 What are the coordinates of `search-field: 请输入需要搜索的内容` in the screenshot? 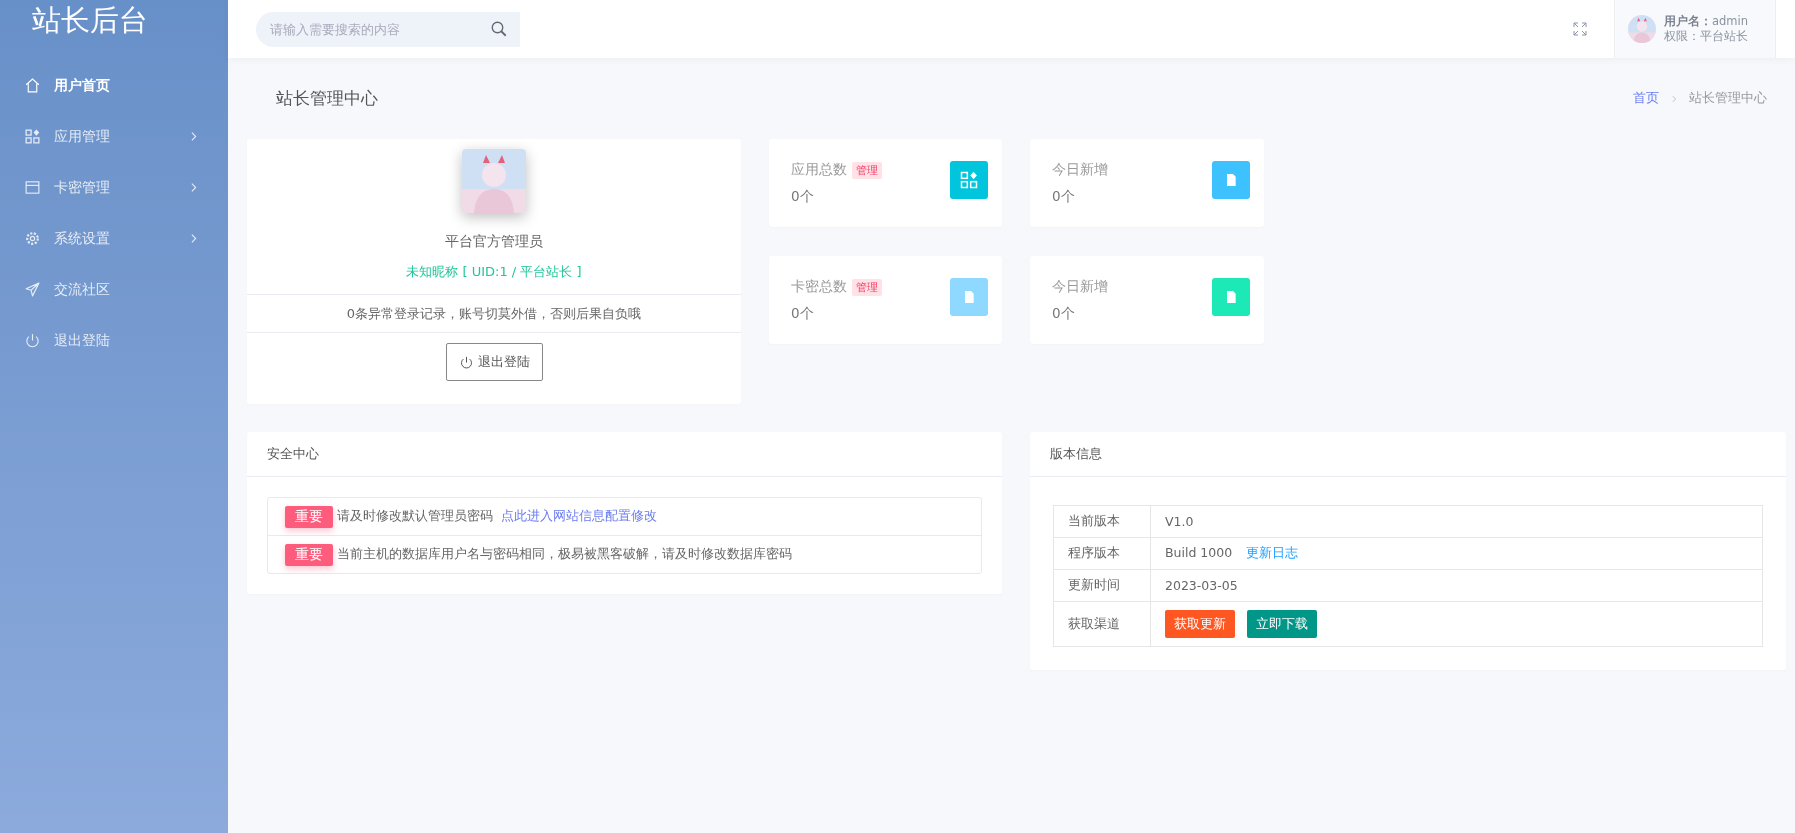 It's located at (388, 29).